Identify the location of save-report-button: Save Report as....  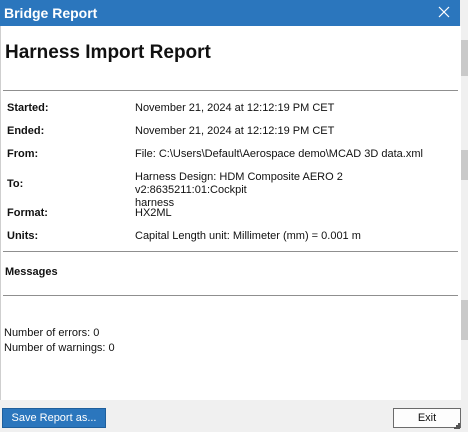
(54, 418).